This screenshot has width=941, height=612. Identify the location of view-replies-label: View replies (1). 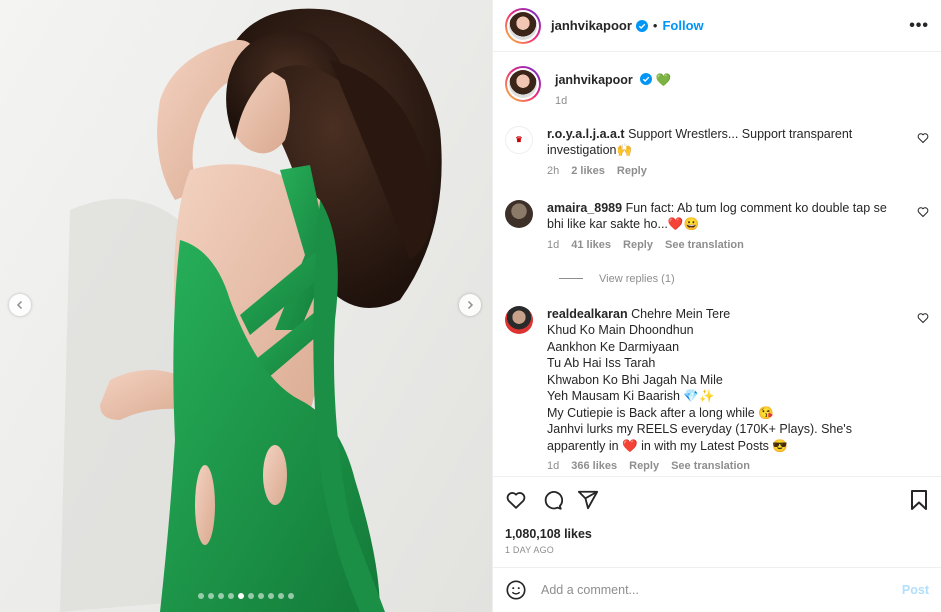
(637, 278).